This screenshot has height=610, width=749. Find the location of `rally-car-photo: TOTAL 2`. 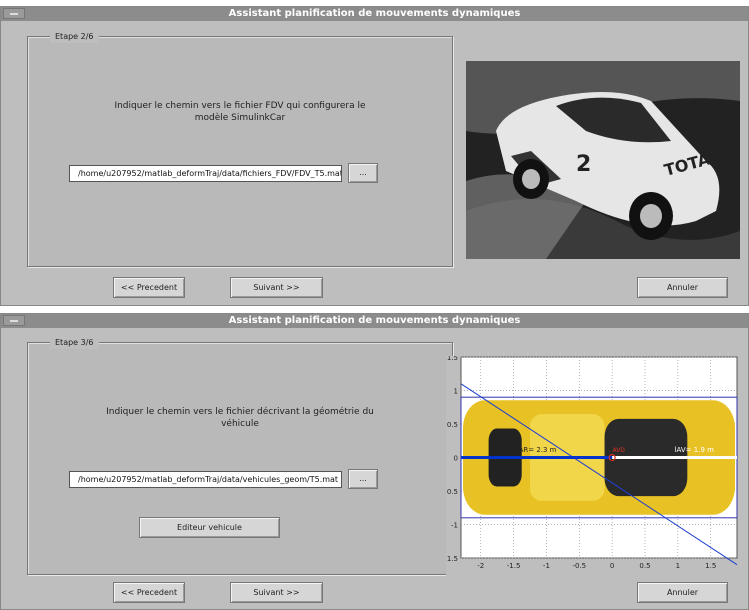

rally-car-photo: TOTAL 2 is located at coordinates (603, 160).